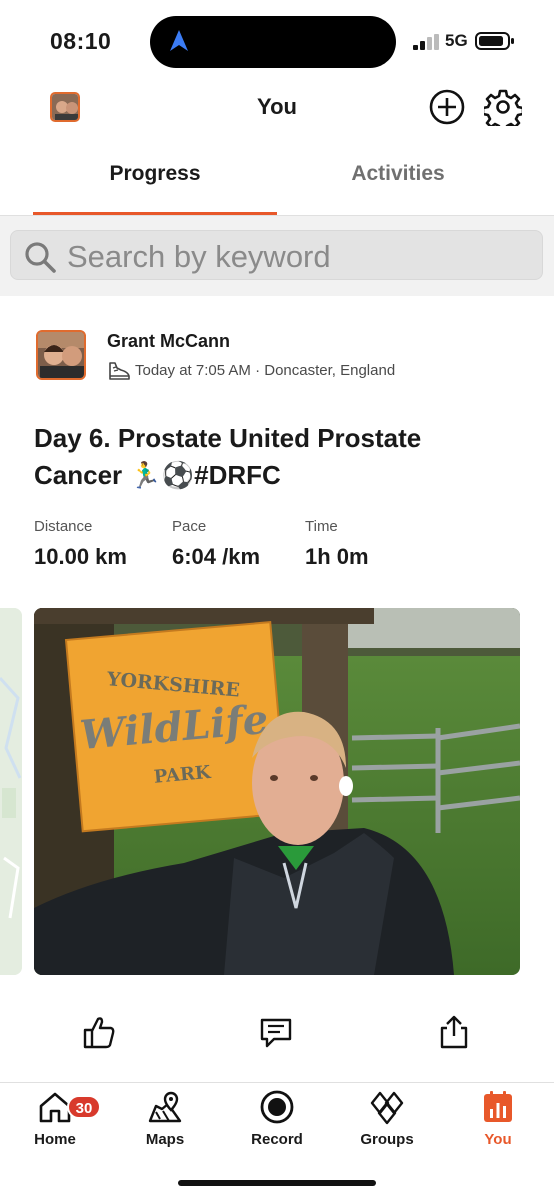 This screenshot has height=1200, width=554. What do you see at coordinates (119, 371) in the screenshot?
I see `shoe-icon` at bounding box center [119, 371].